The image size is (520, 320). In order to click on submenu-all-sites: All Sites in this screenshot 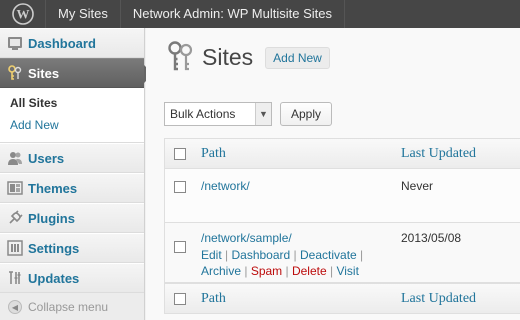, I will do `click(77, 103)`.